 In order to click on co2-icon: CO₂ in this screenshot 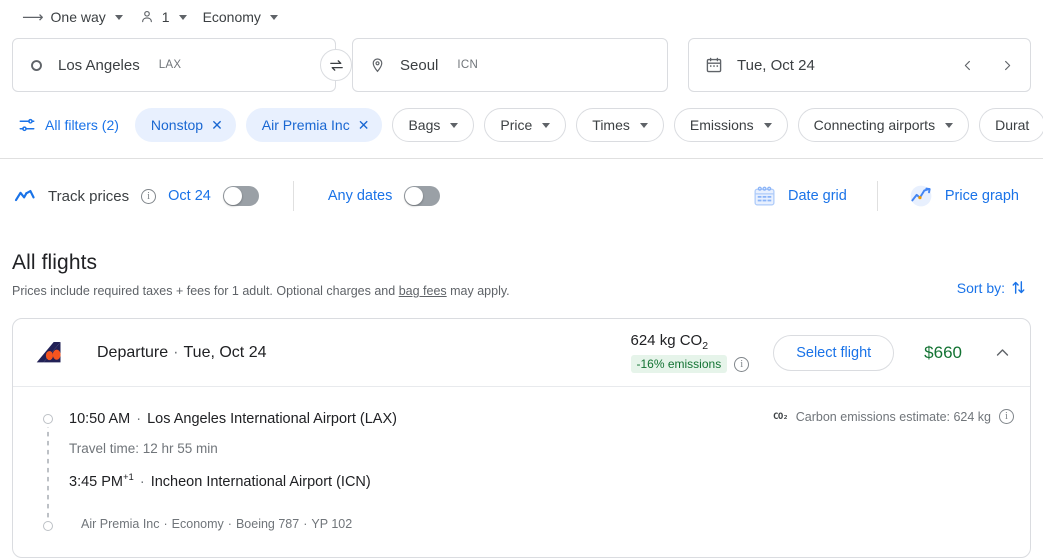, I will do `click(780, 416)`.